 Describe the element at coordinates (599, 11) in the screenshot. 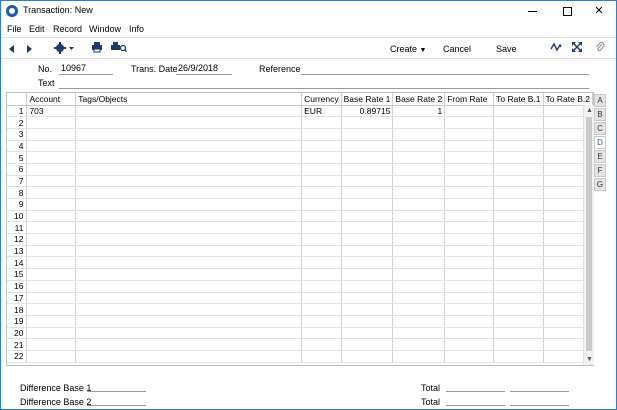

I see `close-button: ✕` at that location.